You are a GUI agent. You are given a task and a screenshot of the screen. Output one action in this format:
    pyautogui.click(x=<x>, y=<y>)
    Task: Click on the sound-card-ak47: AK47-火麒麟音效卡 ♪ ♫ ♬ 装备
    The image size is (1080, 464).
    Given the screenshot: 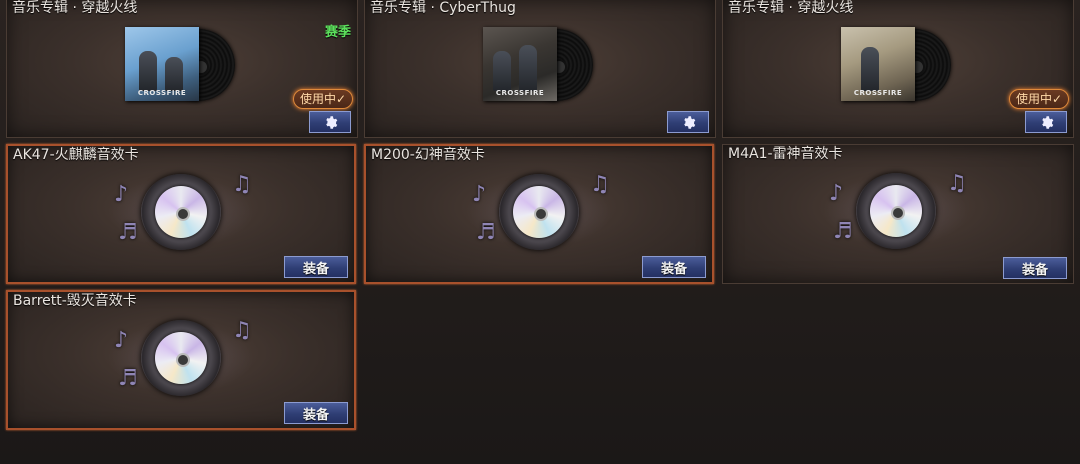 What is the action you would take?
    pyautogui.click(x=181, y=214)
    